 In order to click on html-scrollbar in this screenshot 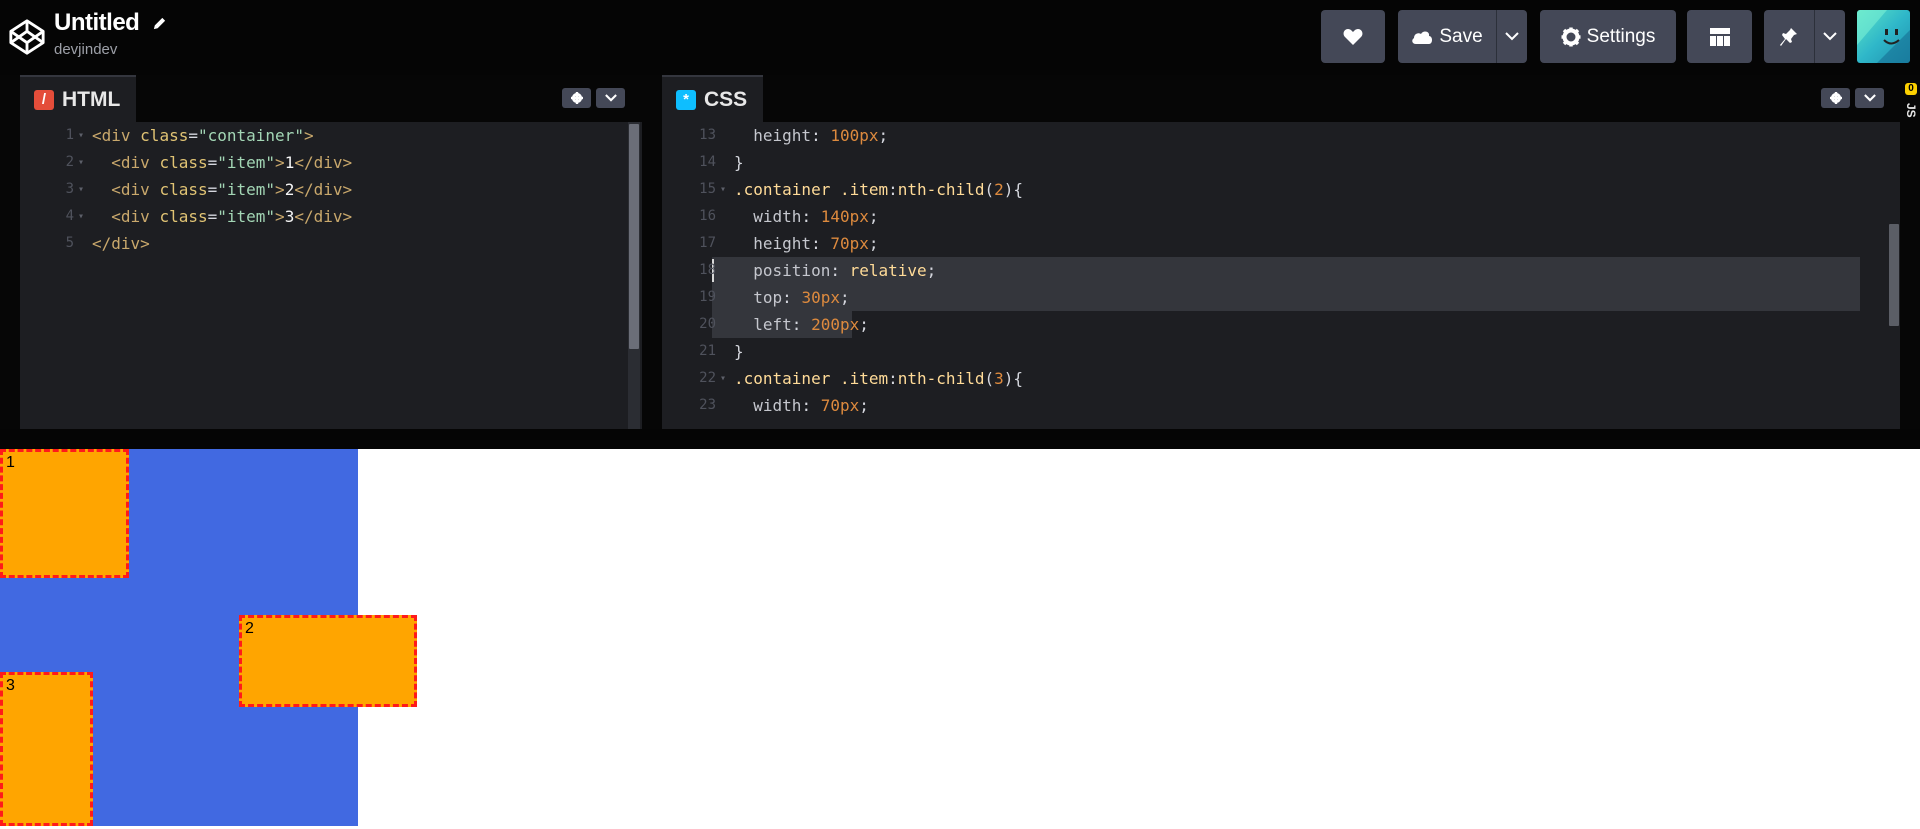, I will do `click(634, 275)`.